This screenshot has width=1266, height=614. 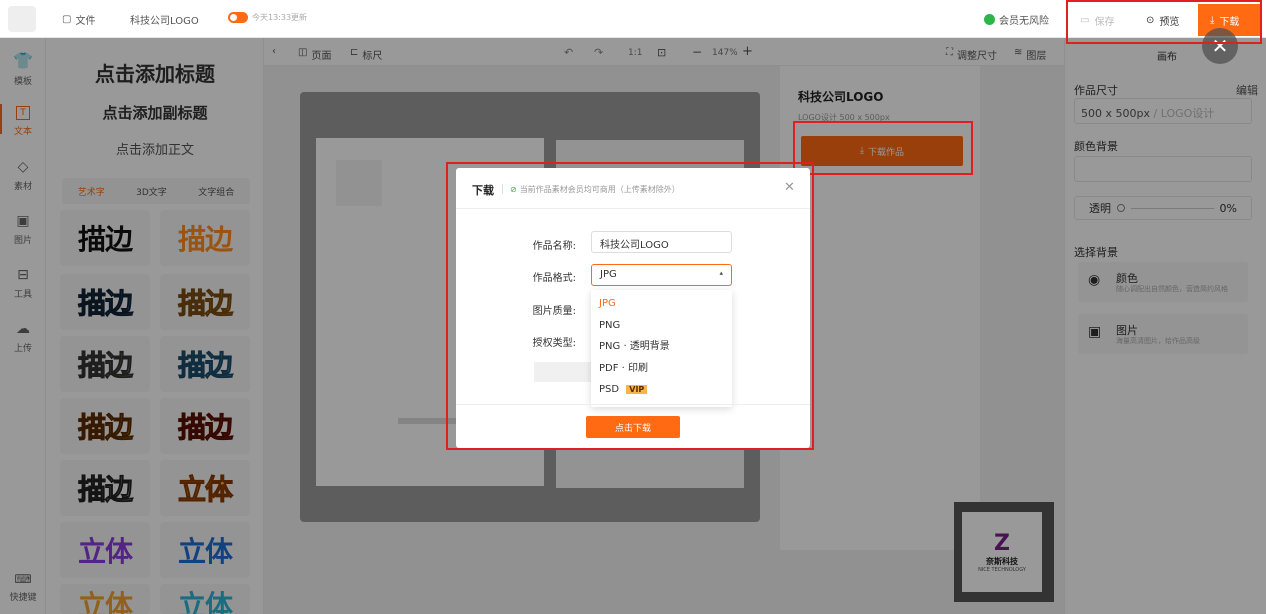 I want to click on risk-badge: 会员无风险, so click(x=1016, y=19).